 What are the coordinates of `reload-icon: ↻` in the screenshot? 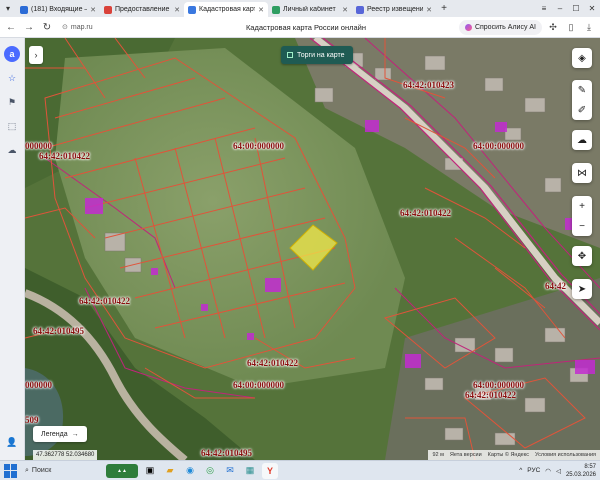 It's located at (47, 27).